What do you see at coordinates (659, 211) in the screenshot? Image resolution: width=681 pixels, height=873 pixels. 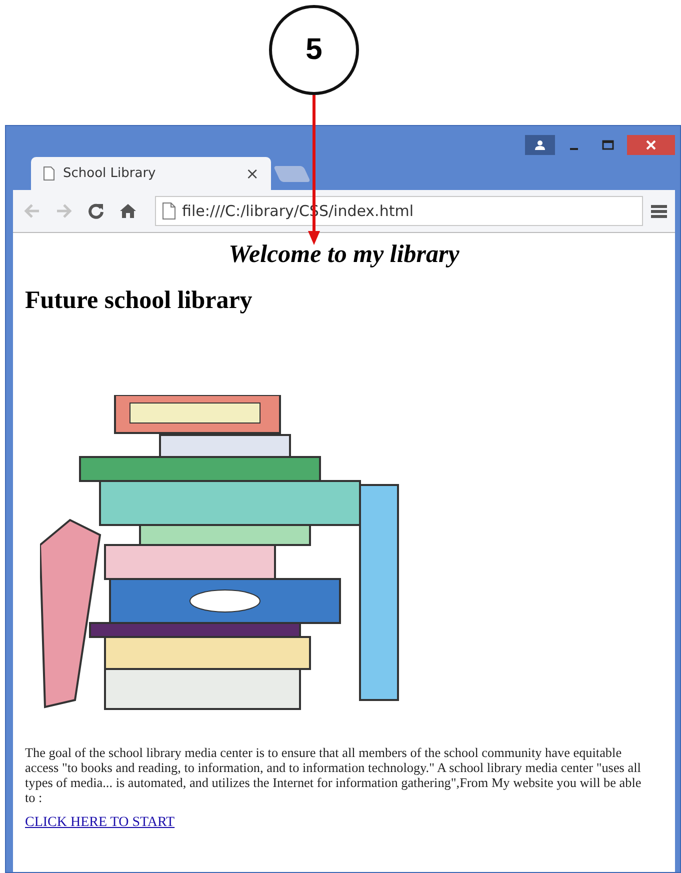 I see `menu-icon` at bounding box center [659, 211].